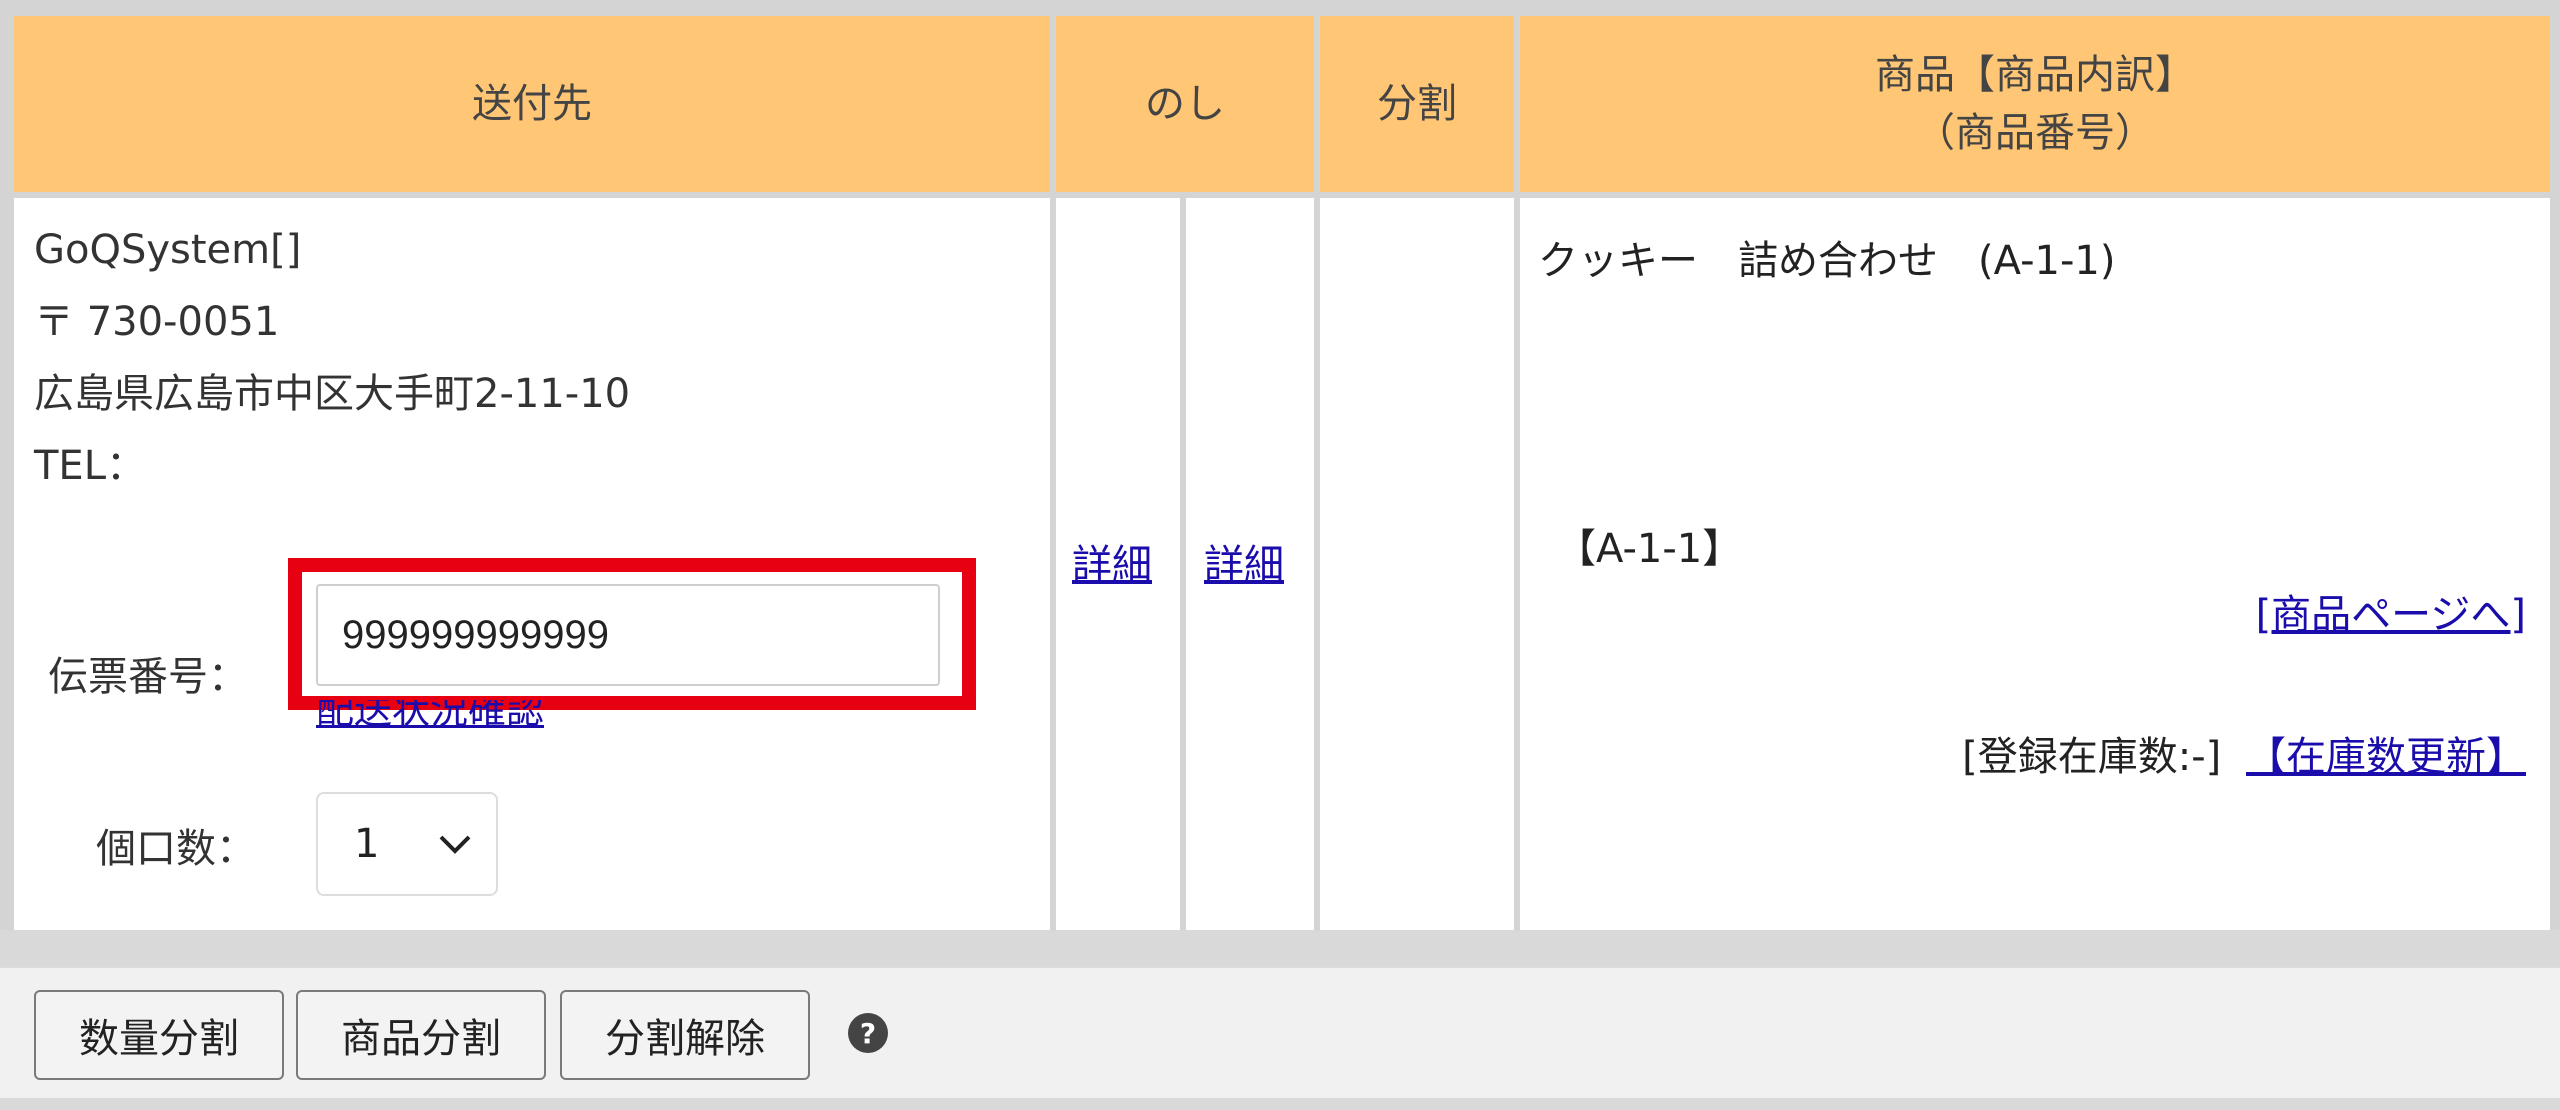 This screenshot has height=1110, width=2560. I want to click on split-cell, so click(1417, 564).